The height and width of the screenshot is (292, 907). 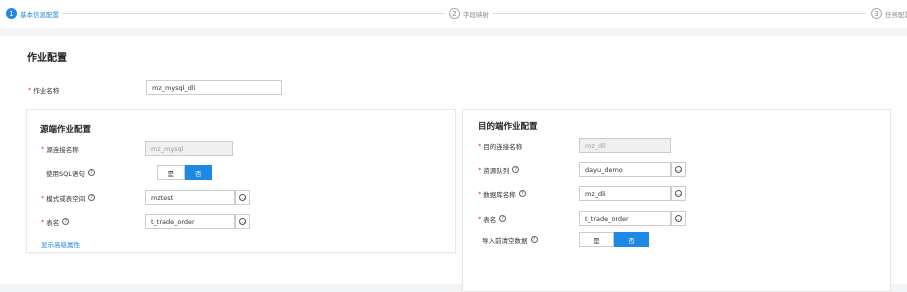 What do you see at coordinates (11, 13) in the screenshot?
I see `step-number: 1` at bounding box center [11, 13].